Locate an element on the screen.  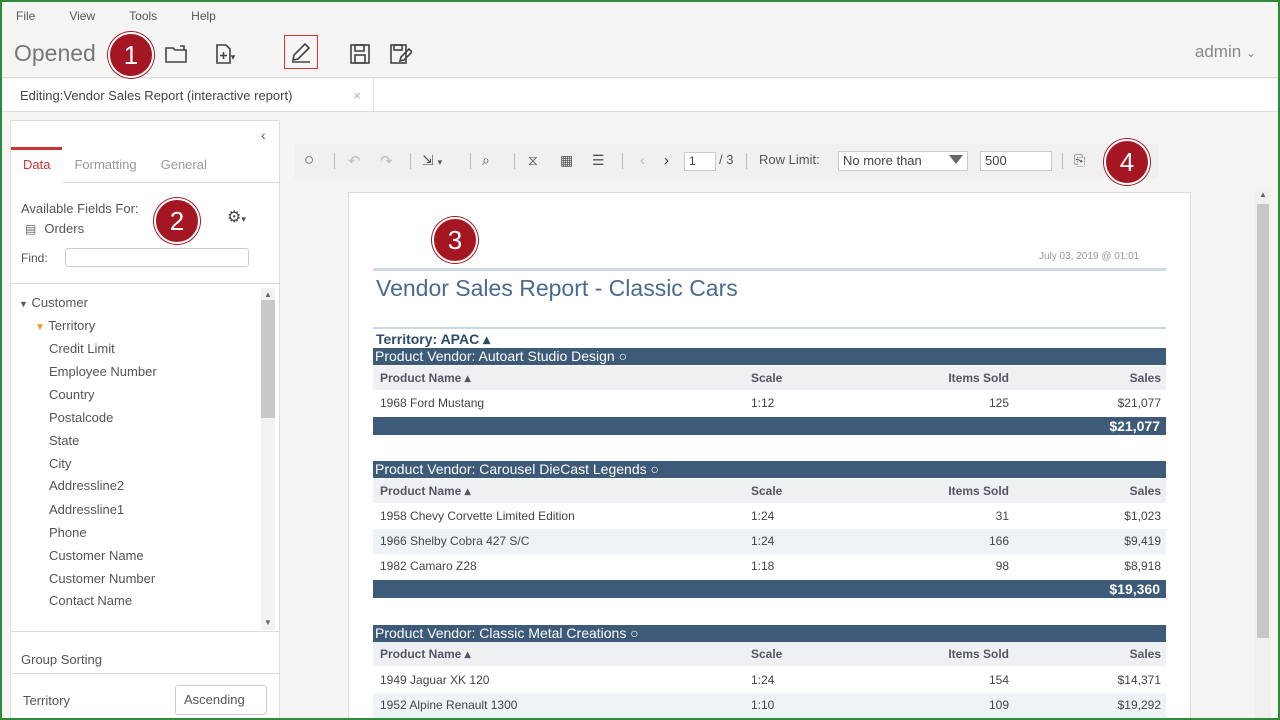
cell-product: 1982 Camaro Z28 is located at coordinates (428, 566).